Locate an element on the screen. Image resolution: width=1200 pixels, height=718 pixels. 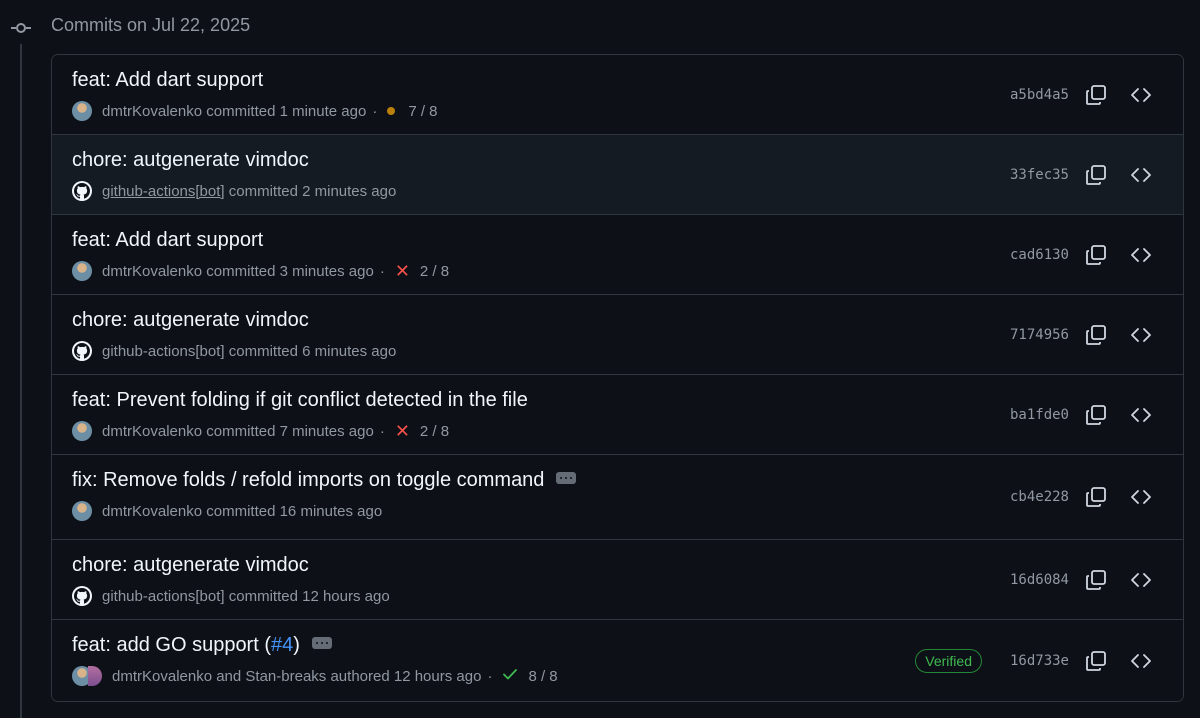
commit-sha-link: a5bd4a5 is located at coordinates (1039, 95).